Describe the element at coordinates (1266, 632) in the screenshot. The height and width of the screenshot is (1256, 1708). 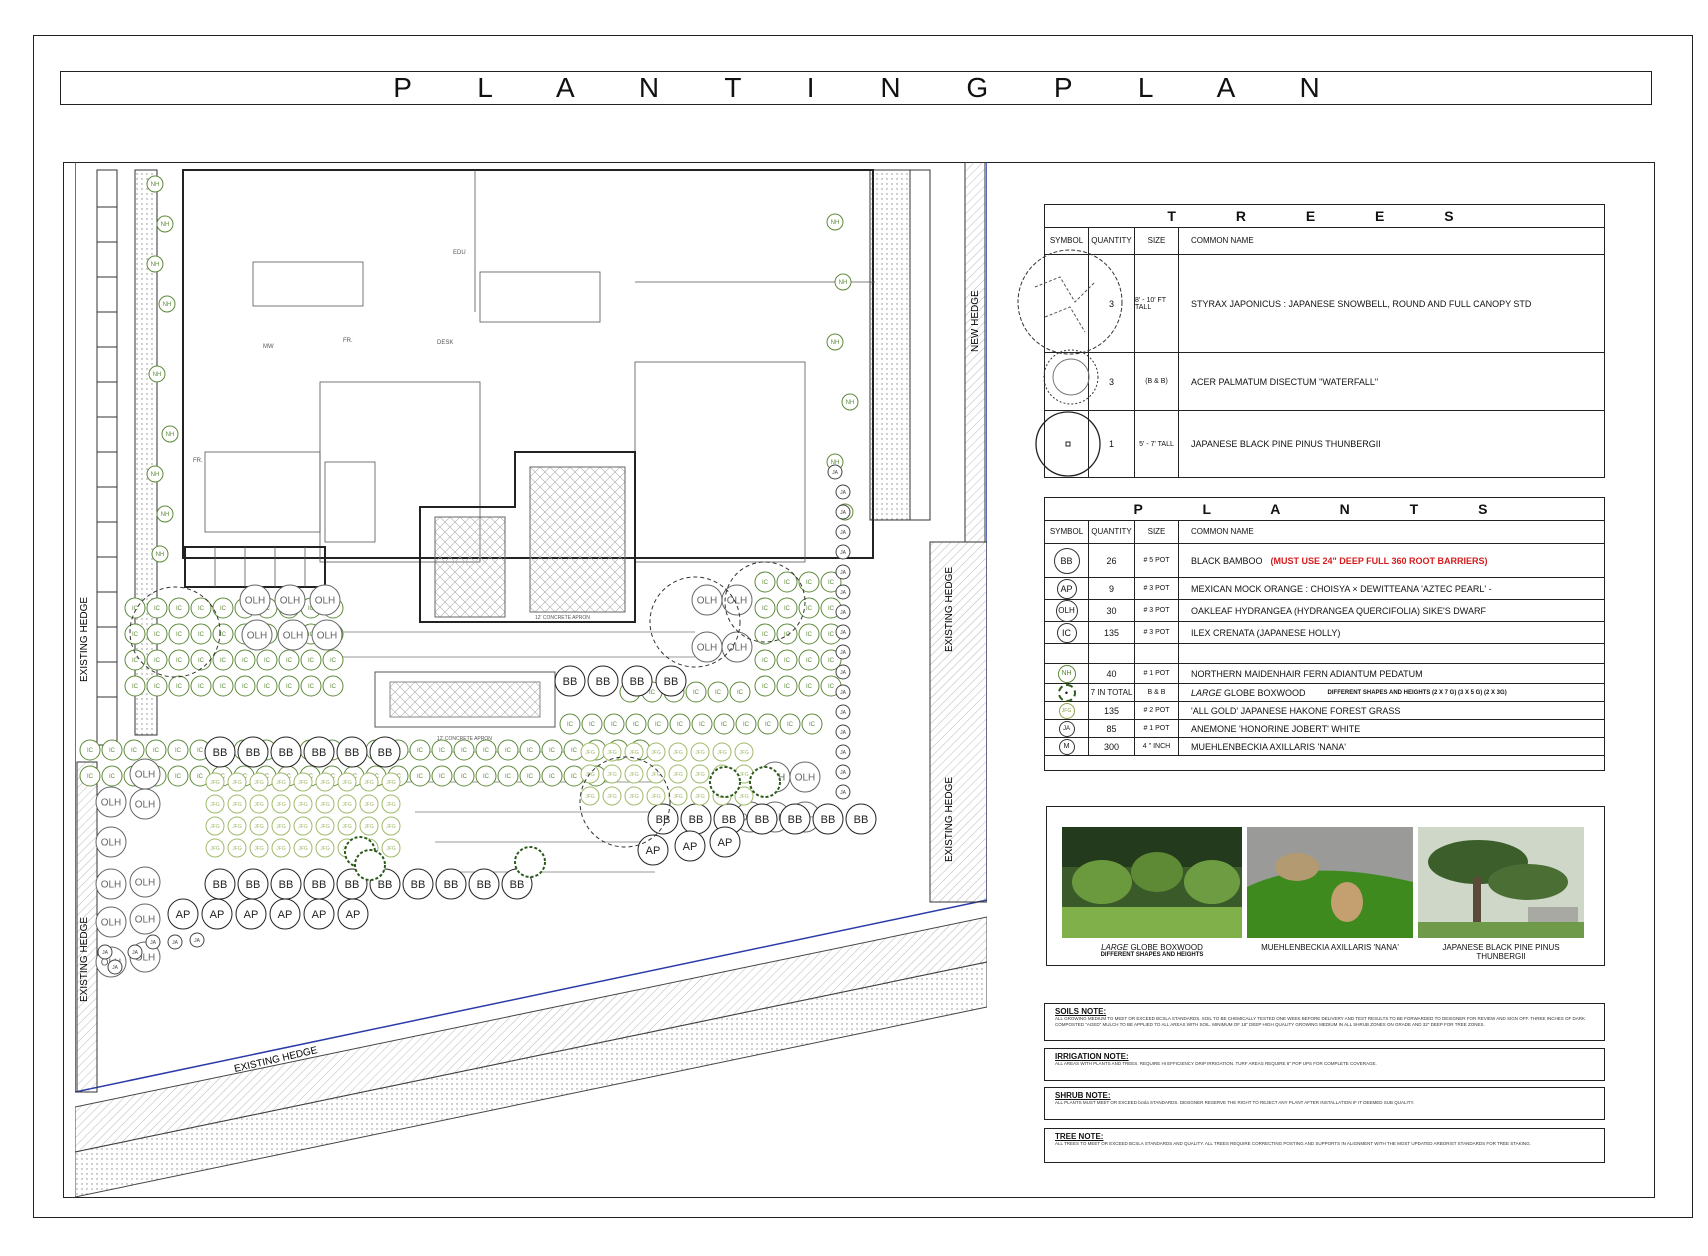
I see `plant-name: ILEX CRENATA (JAPANESE HOLLY)` at that location.